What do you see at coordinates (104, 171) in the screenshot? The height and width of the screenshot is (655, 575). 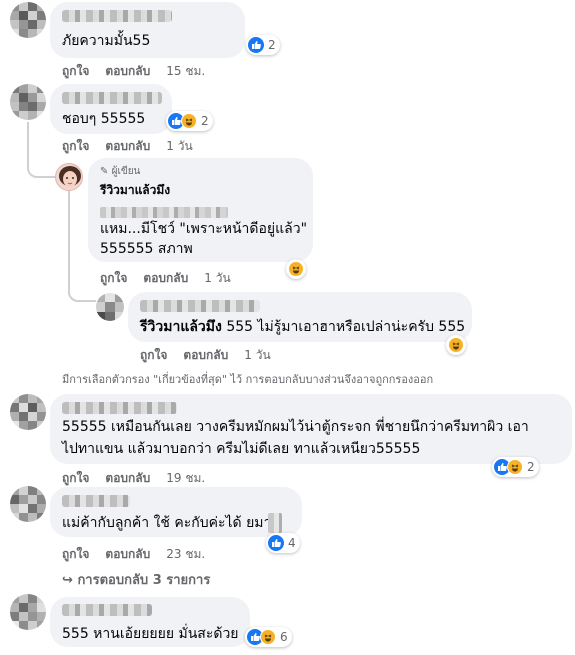 I see `pencil-icon: ✎` at bounding box center [104, 171].